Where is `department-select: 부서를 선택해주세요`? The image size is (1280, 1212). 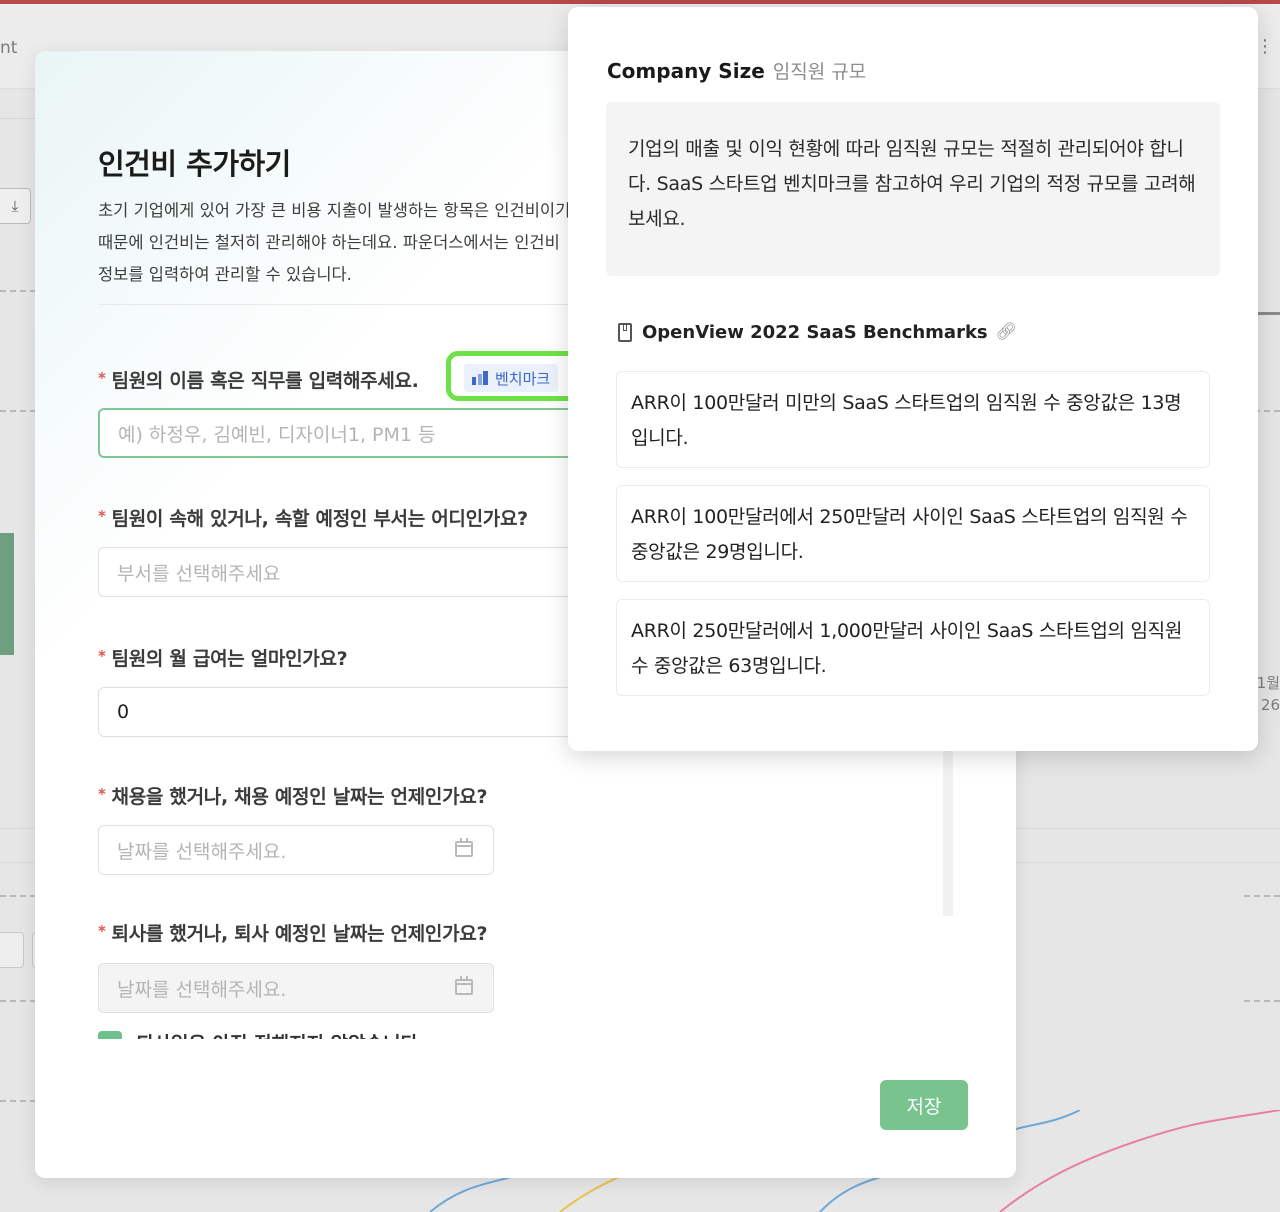 department-select: 부서를 선택해주세요 is located at coordinates (358, 572).